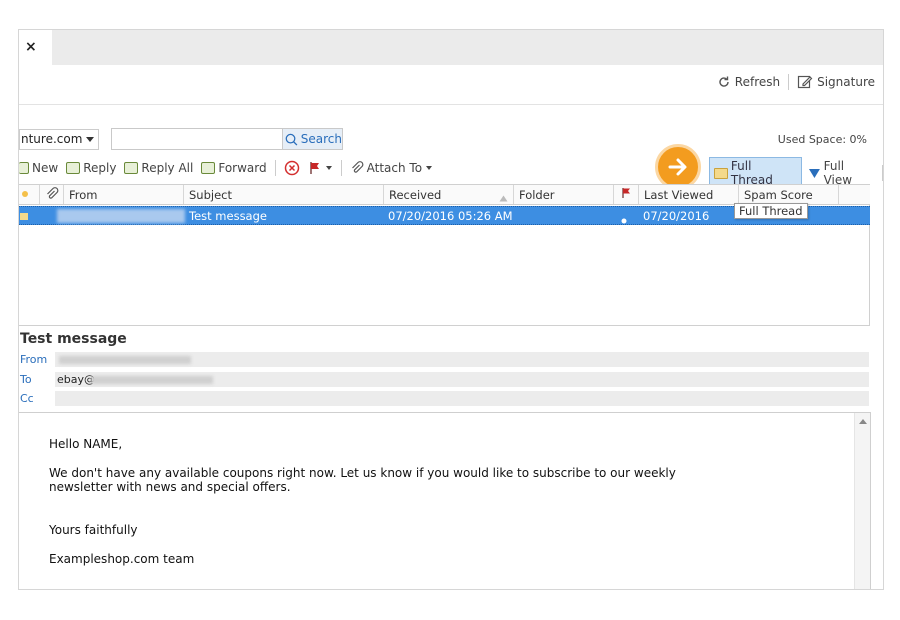 The height and width of the screenshot is (620, 900). Describe the element at coordinates (167, 168) in the screenshot. I see `reply-all-label: Reply All` at that location.